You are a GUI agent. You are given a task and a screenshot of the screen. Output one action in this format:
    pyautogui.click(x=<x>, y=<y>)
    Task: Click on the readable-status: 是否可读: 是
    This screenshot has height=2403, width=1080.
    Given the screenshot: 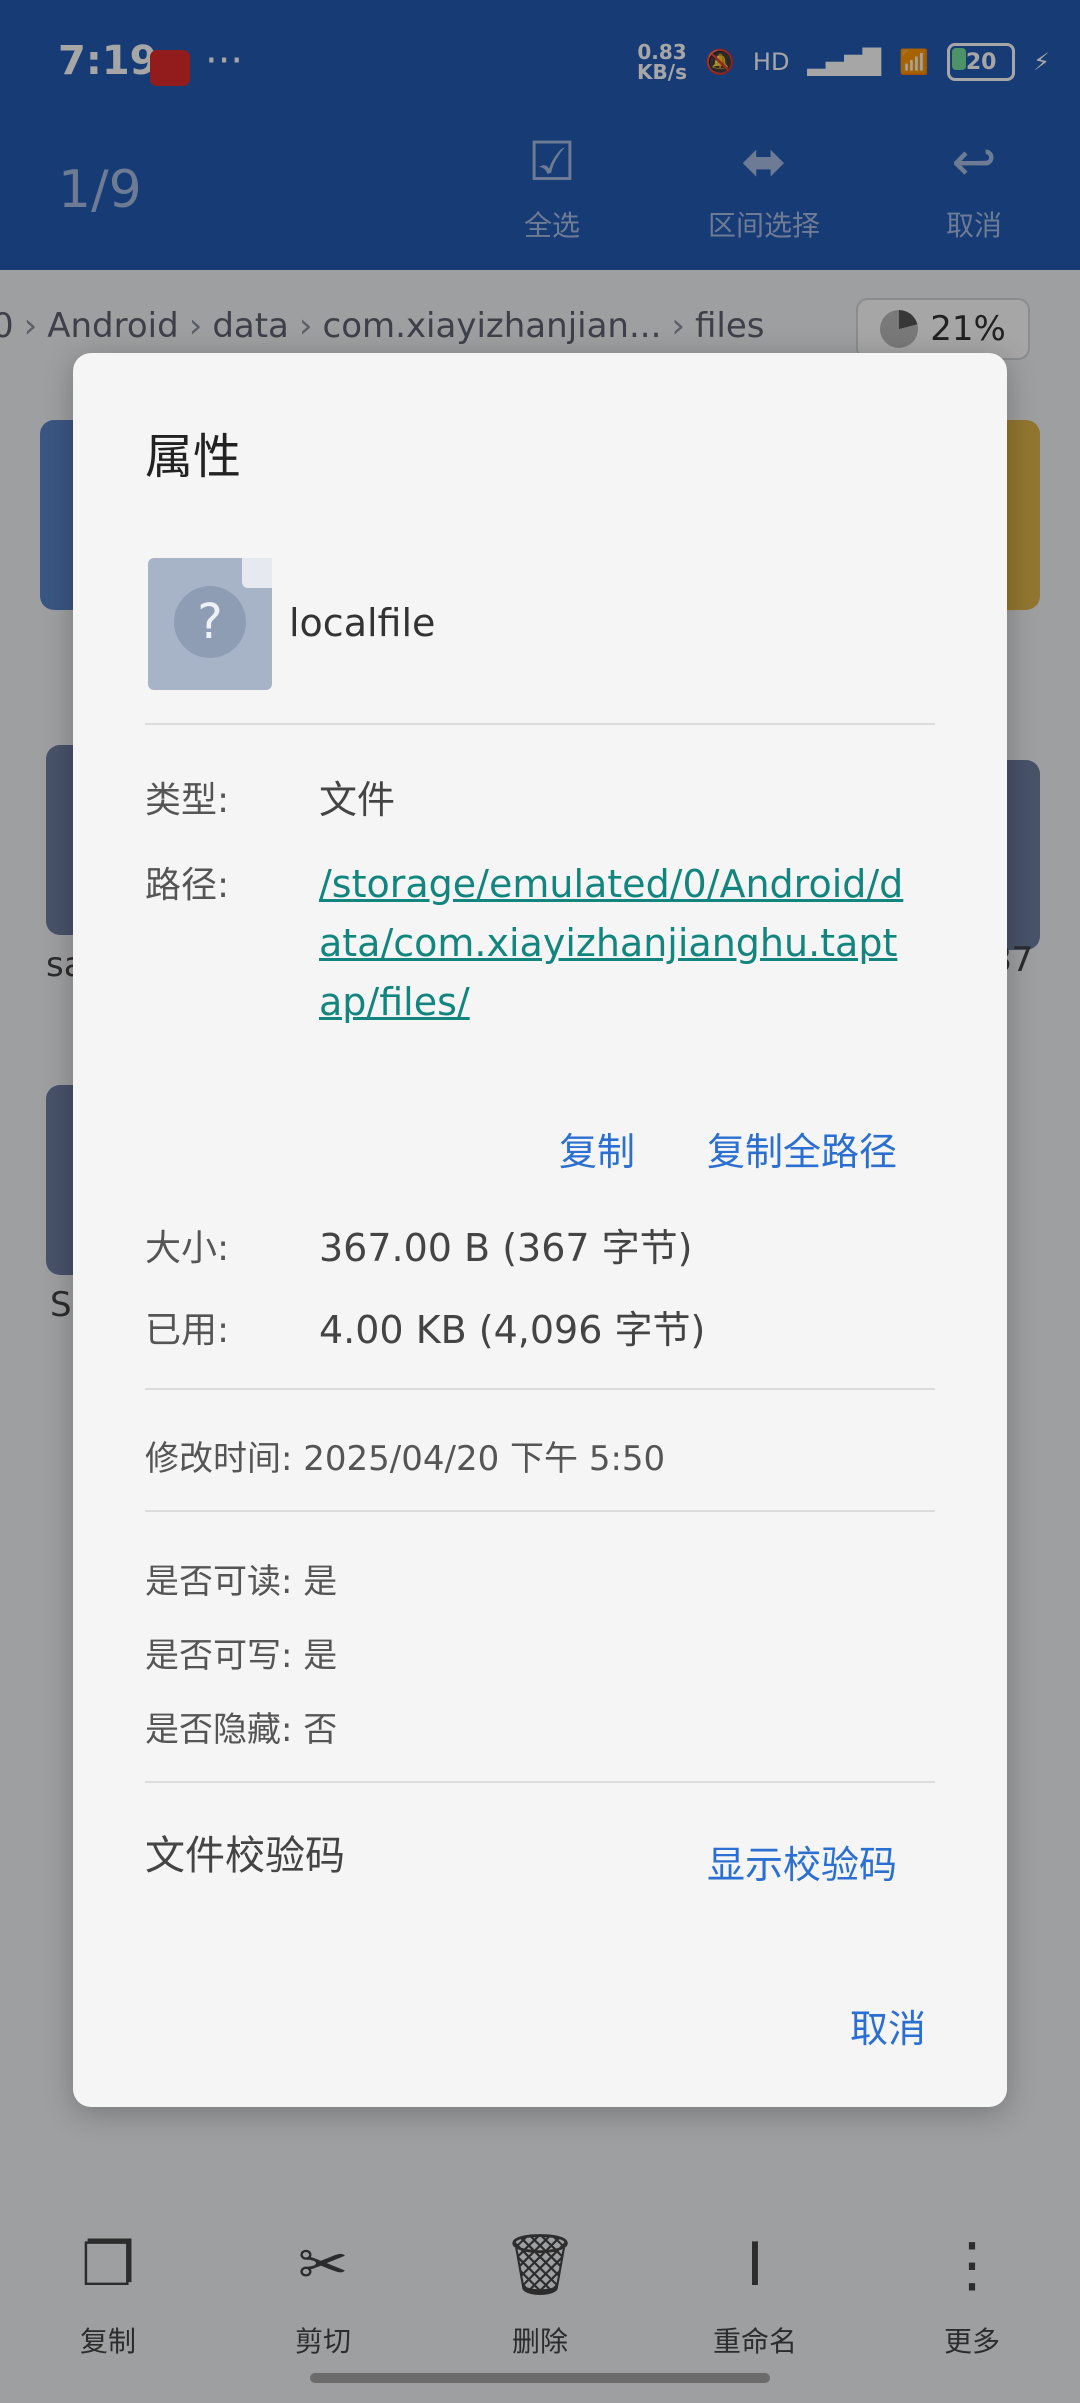 What is the action you would take?
    pyautogui.click(x=241, y=1582)
    